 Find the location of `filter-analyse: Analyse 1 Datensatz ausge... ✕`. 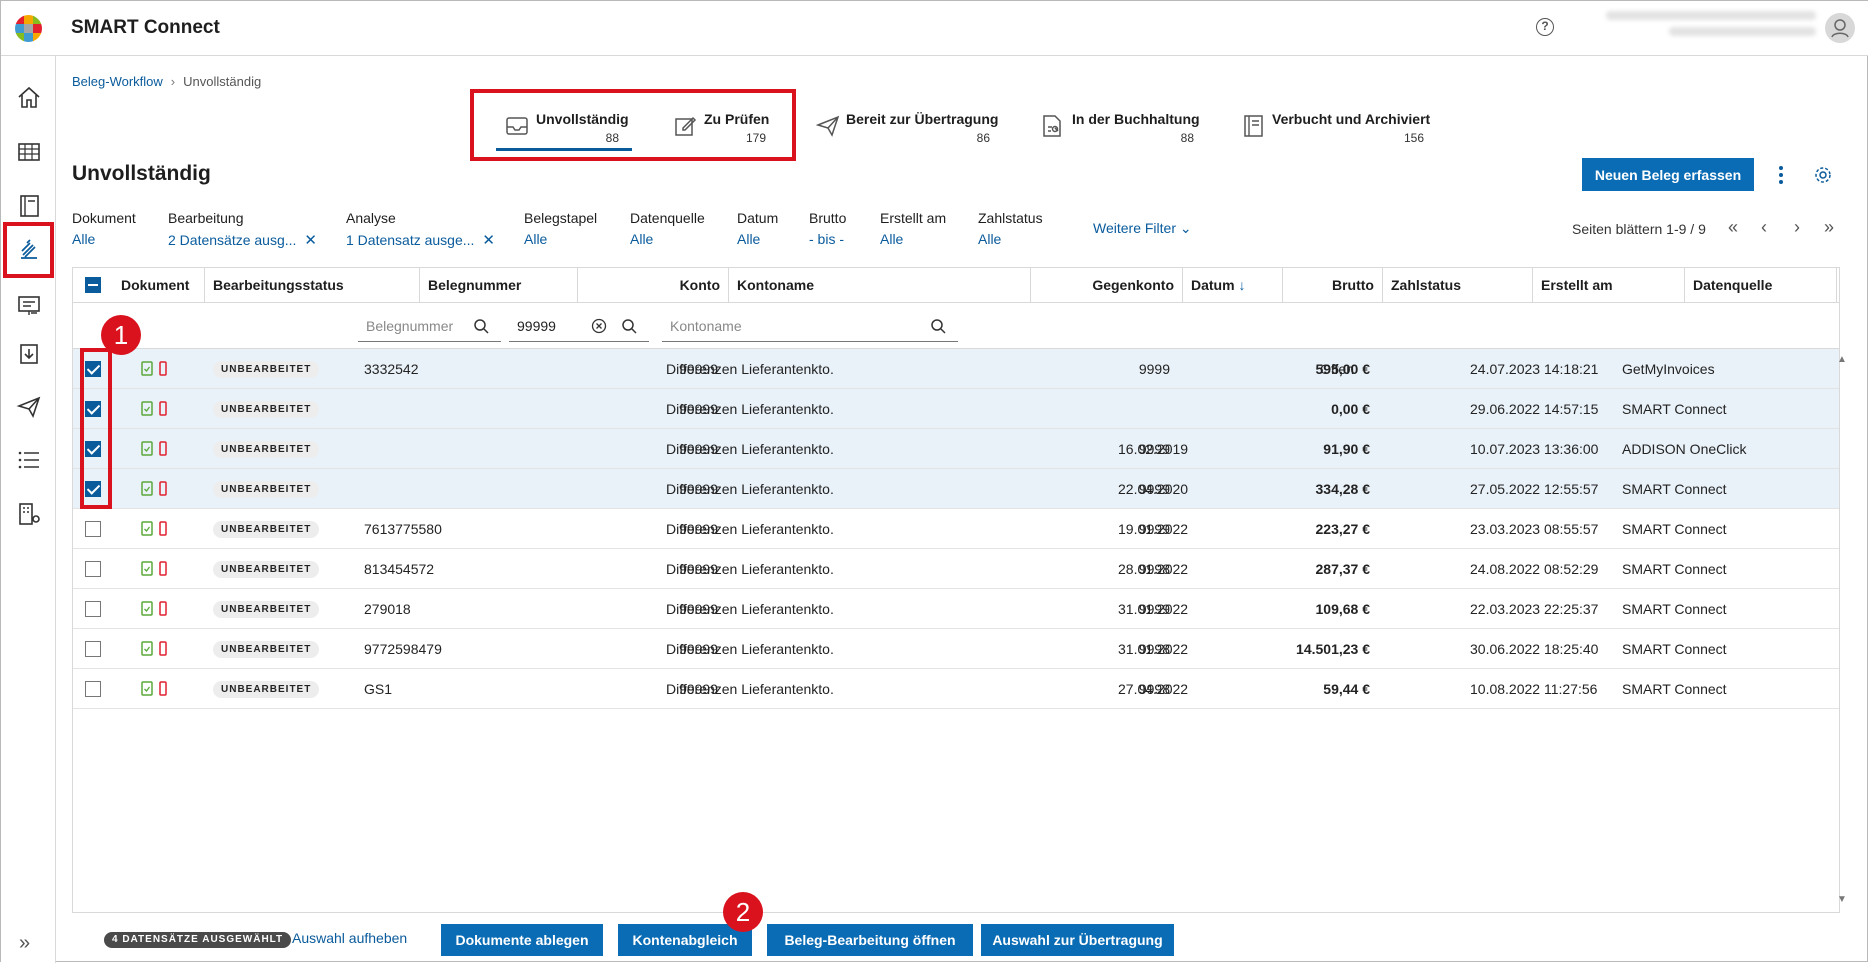

filter-analyse: Analyse 1 Datensatz ausge... ✕ is located at coordinates (420, 229).